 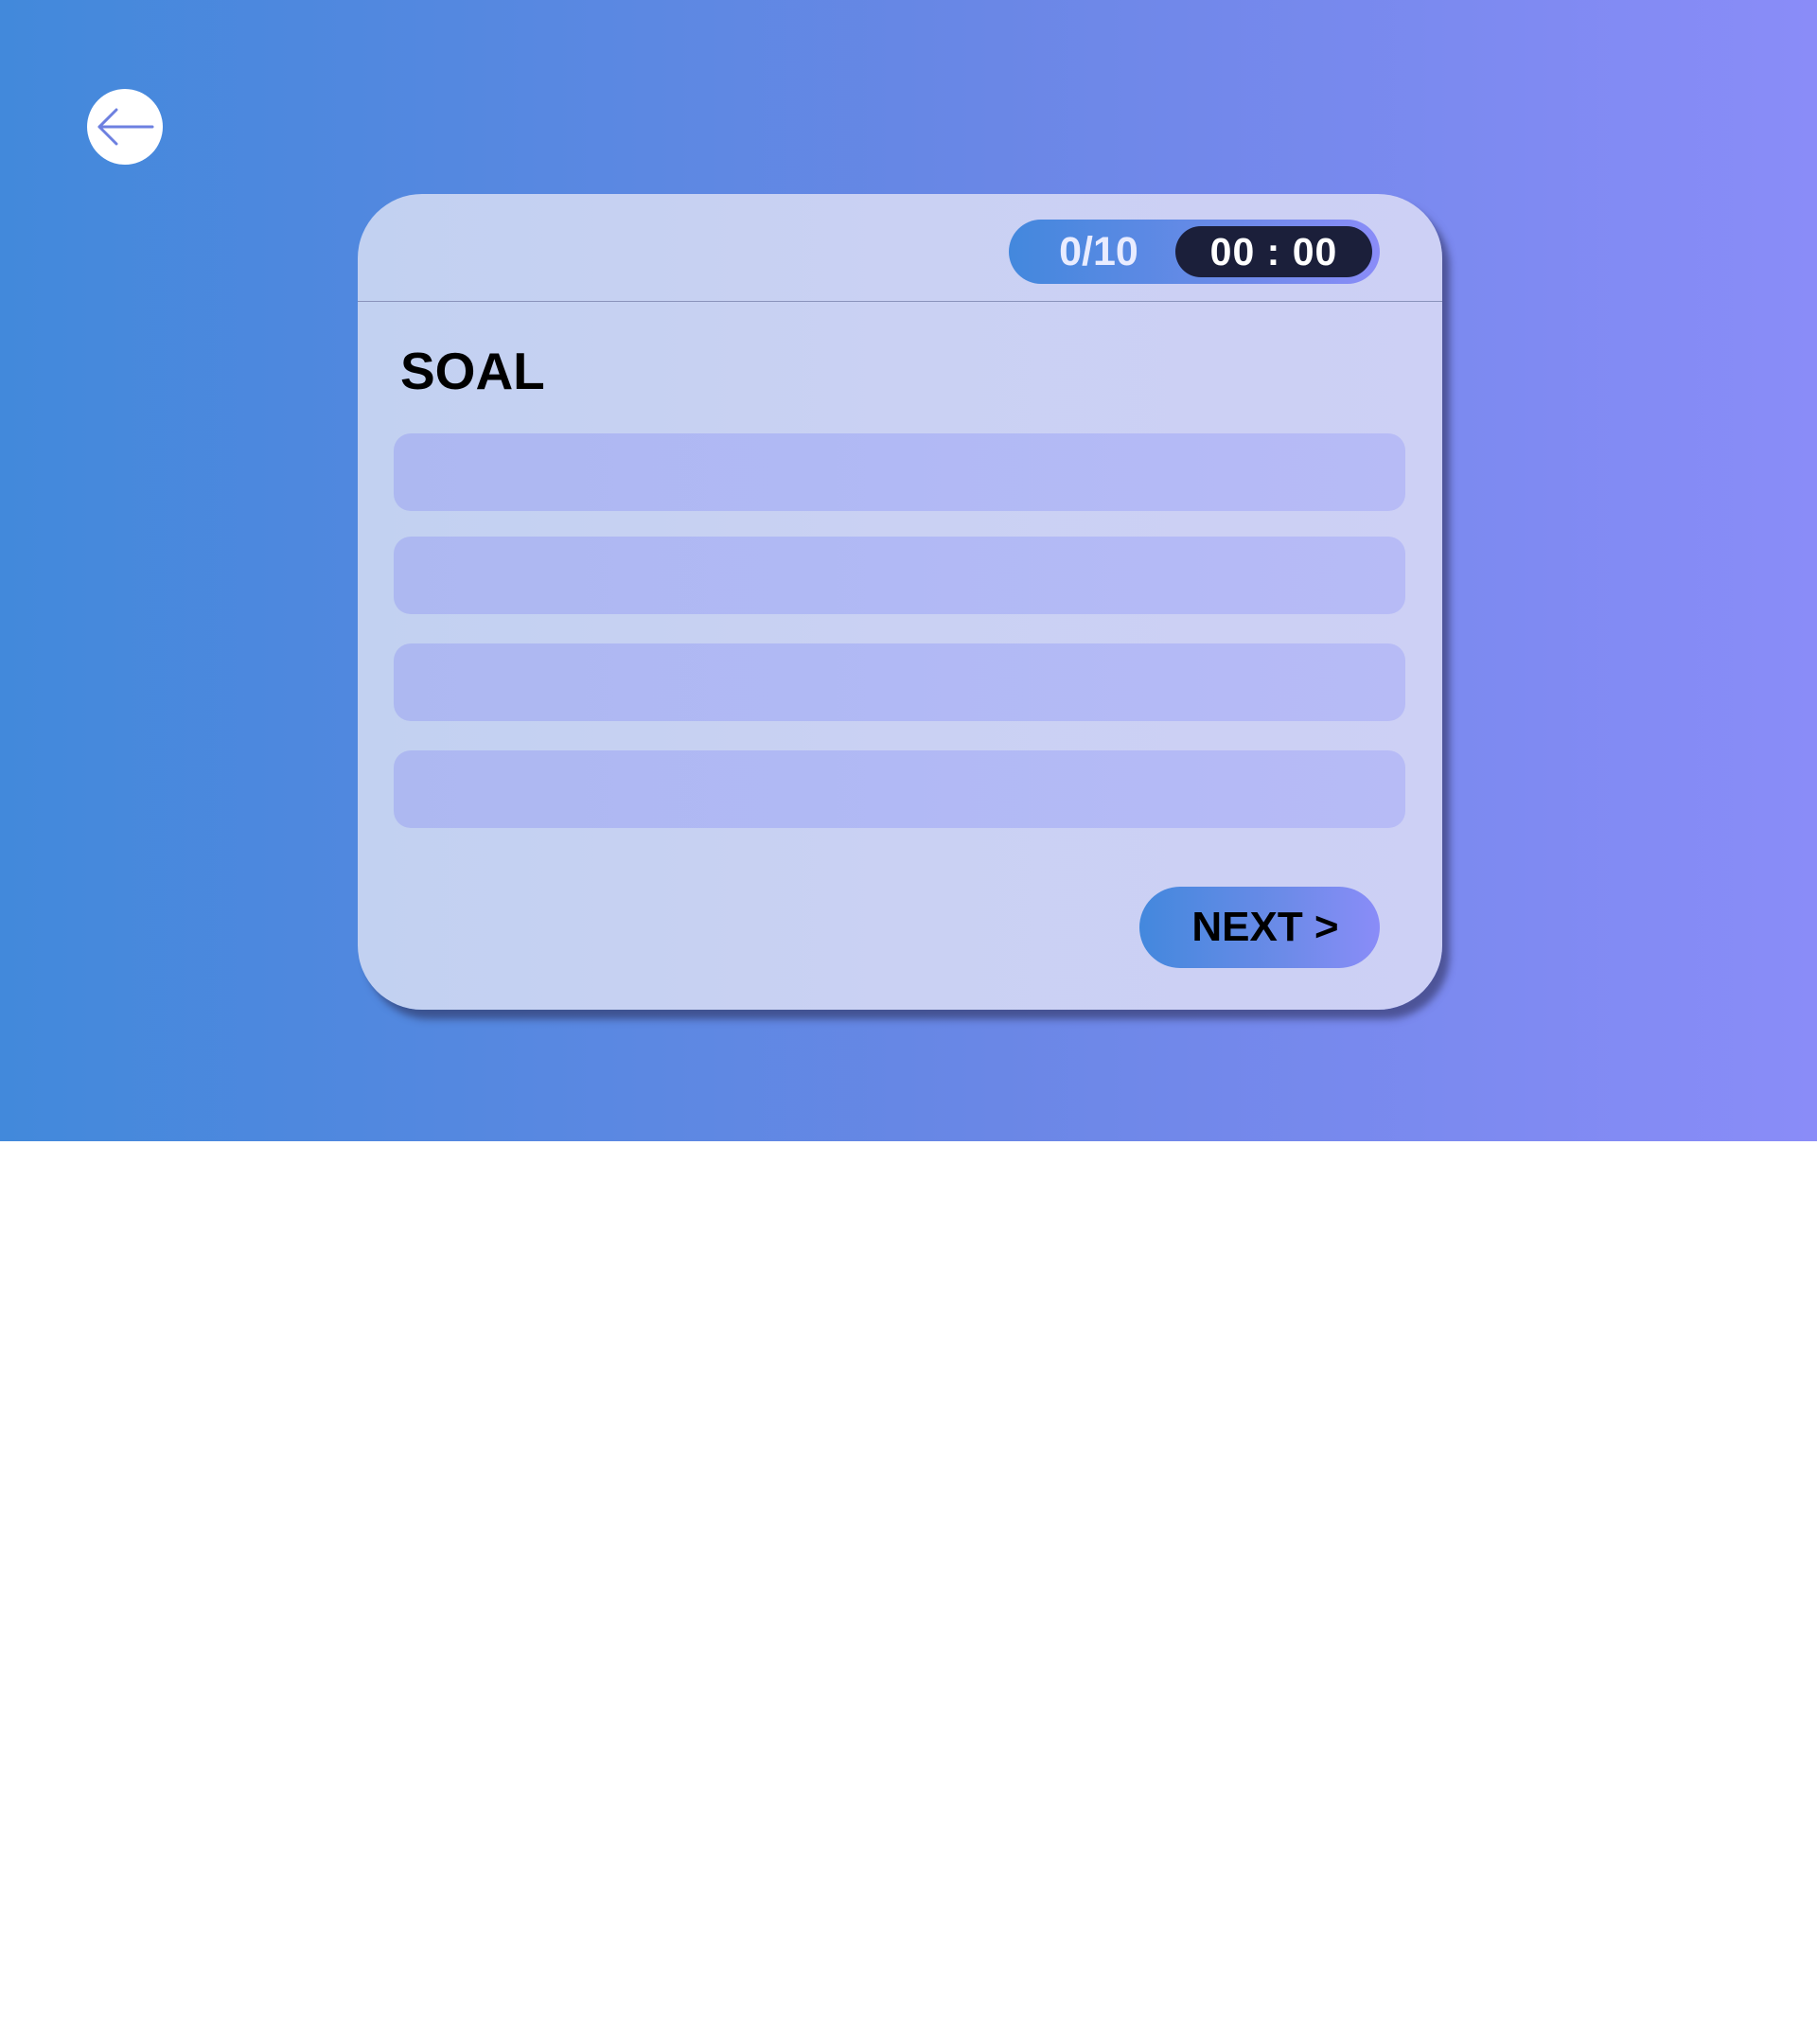 I want to click on quiz-status-pill: 0/10 00 : 00, so click(x=1195, y=252).